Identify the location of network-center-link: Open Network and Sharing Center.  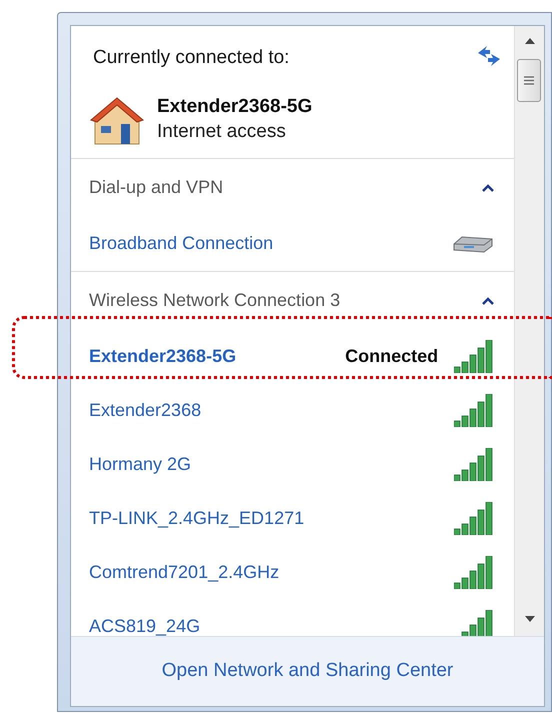
(308, 671).